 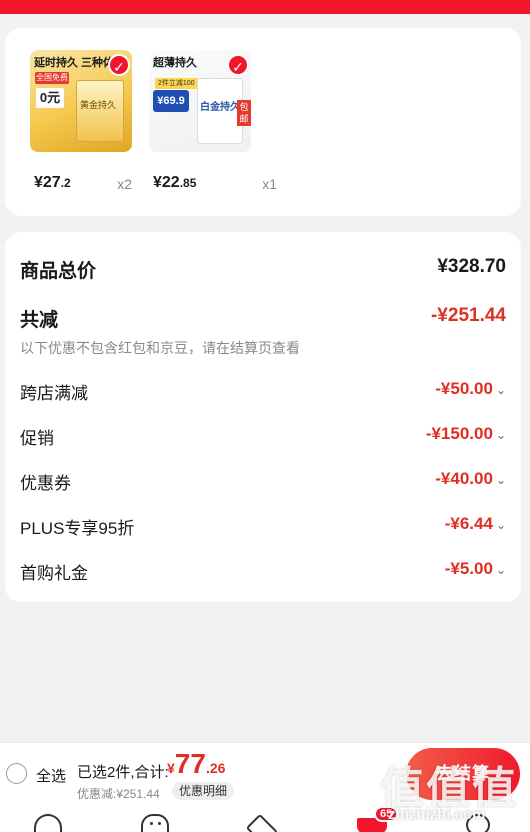 I want to click on product-item: 超薄持久 2件立减100 ¥69.9 白金持久 包邮 ✓ ¥22.85 x1, so click(x=213, y=122).